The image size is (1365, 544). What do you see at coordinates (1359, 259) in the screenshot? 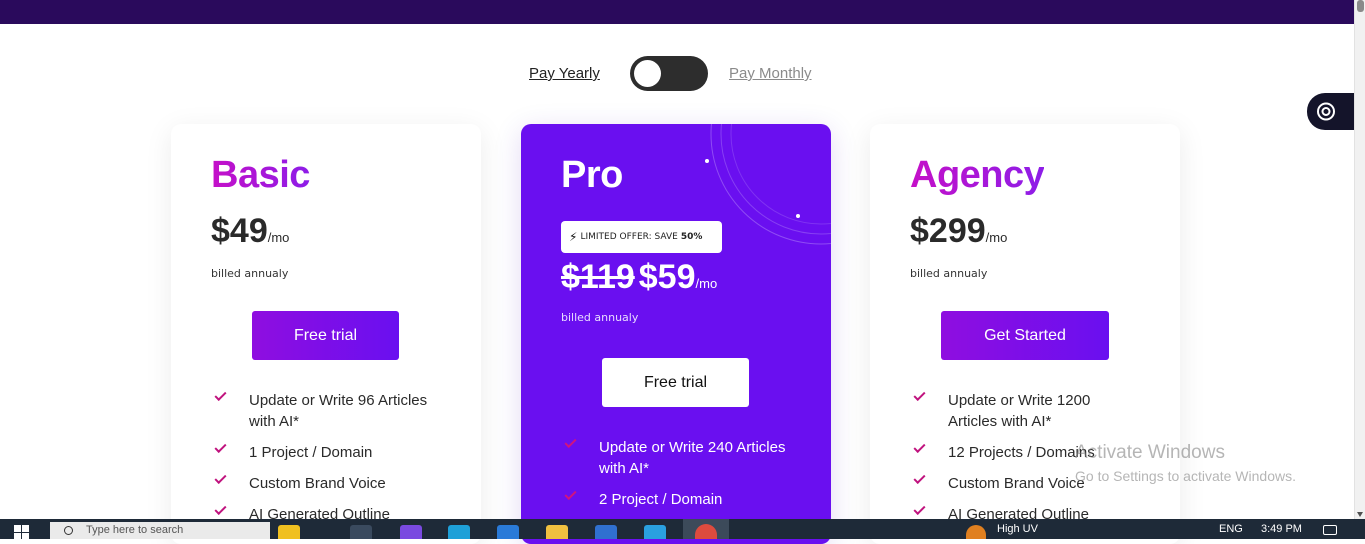
I see `page-scrollbar` at bounding box center [1359, 259].